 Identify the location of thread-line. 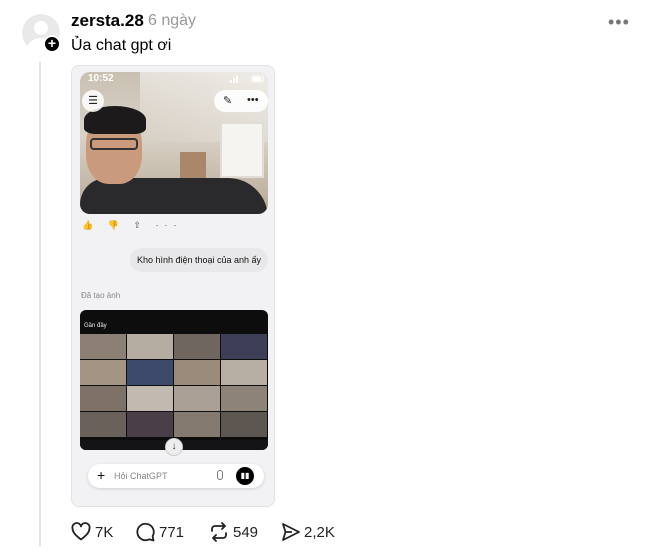
(40, 304).